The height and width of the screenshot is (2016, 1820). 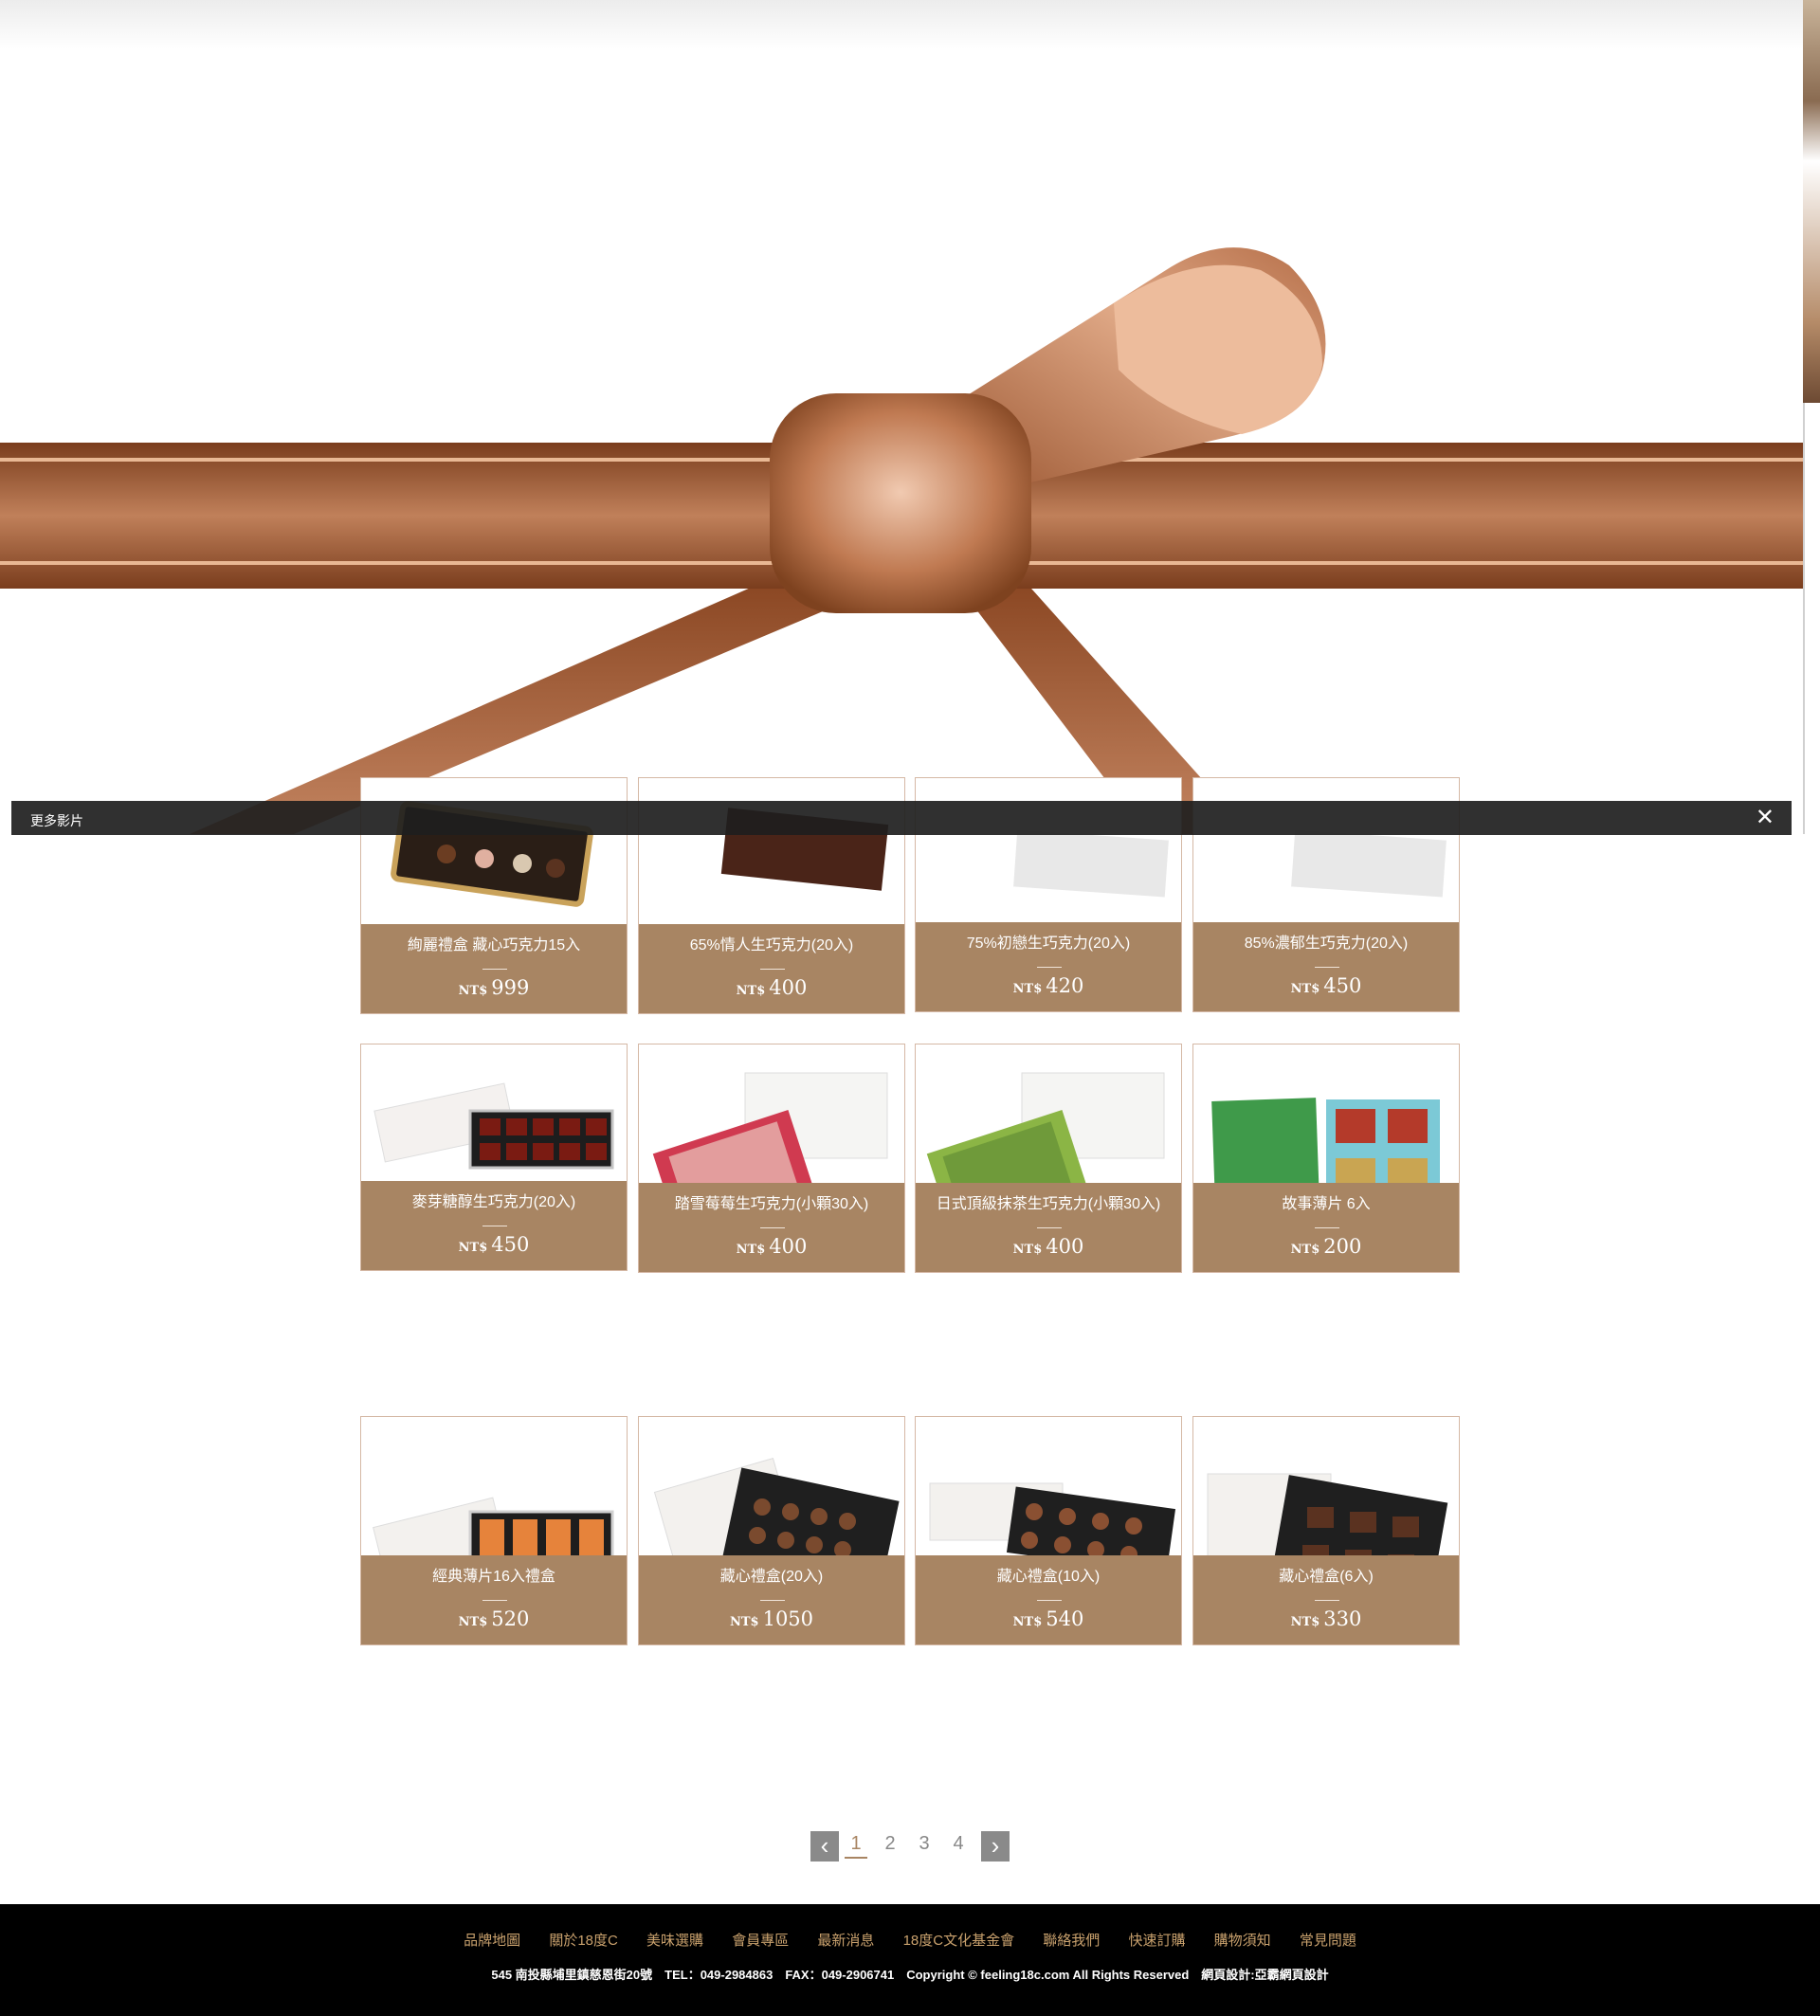 I want to click on product-info: 藏心禮盒(6入) NT$ 330, so click(x=1326, y=1599).